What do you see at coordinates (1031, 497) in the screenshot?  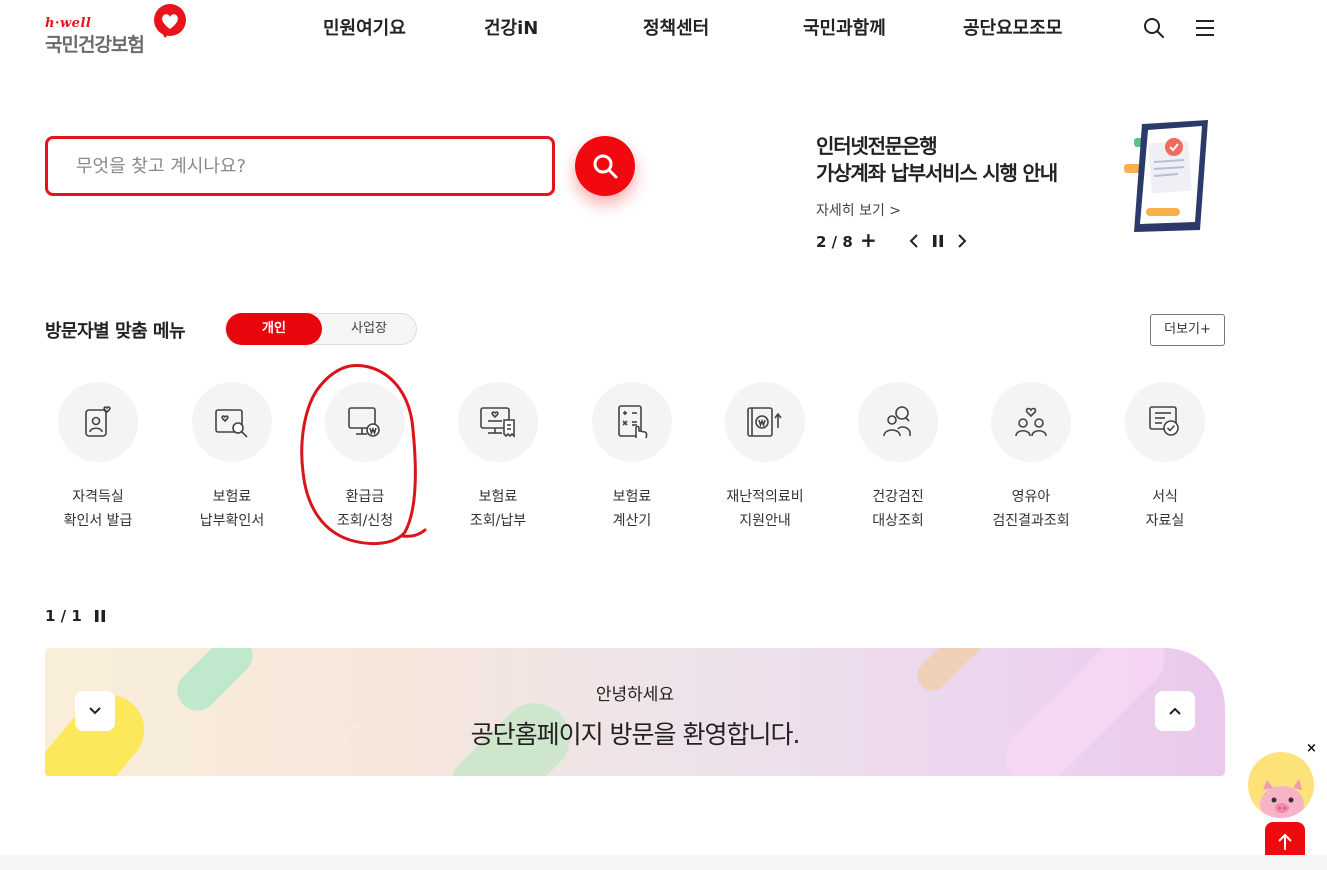 I see `menu-label-line1: 영유아` at bounding box center [1031, 497].